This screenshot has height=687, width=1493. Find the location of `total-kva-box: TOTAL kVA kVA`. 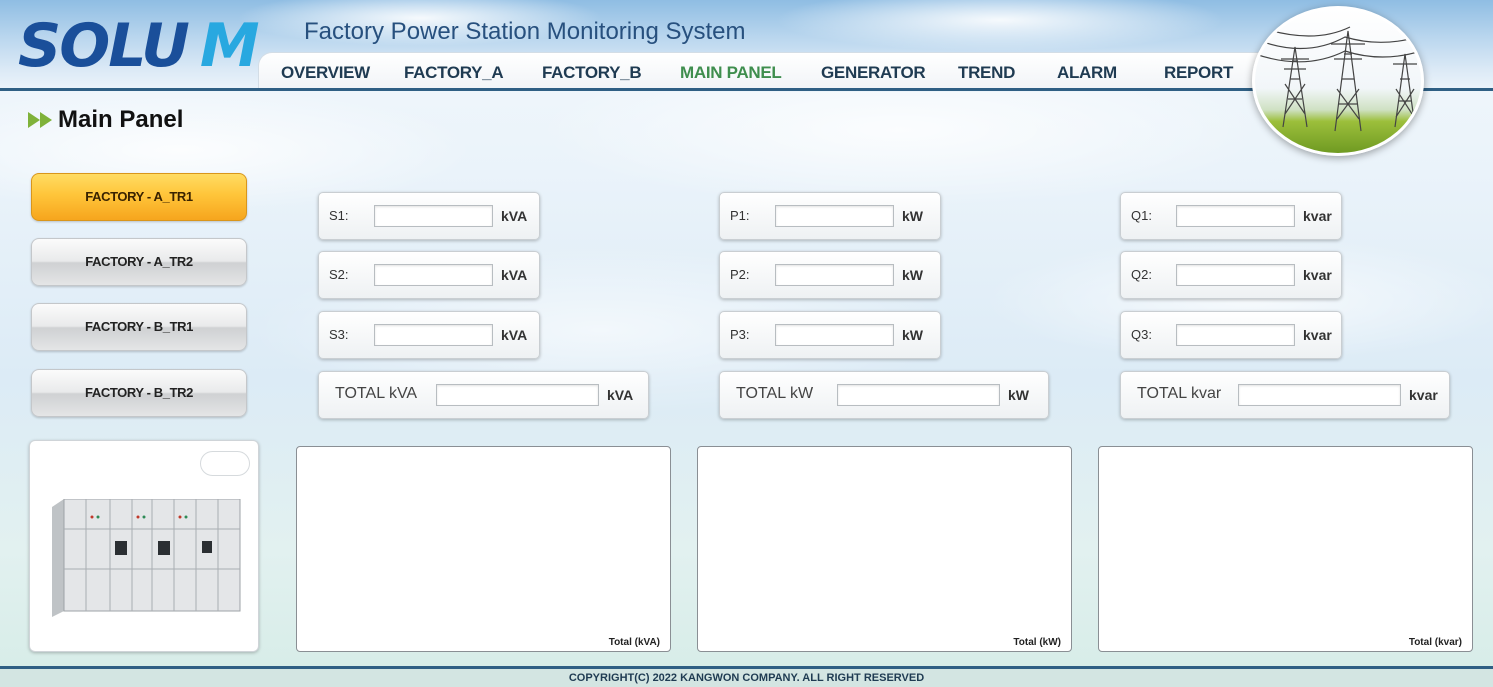

total-kva-box: TOTAL kVA kVA is located at coordinates (483, 395).